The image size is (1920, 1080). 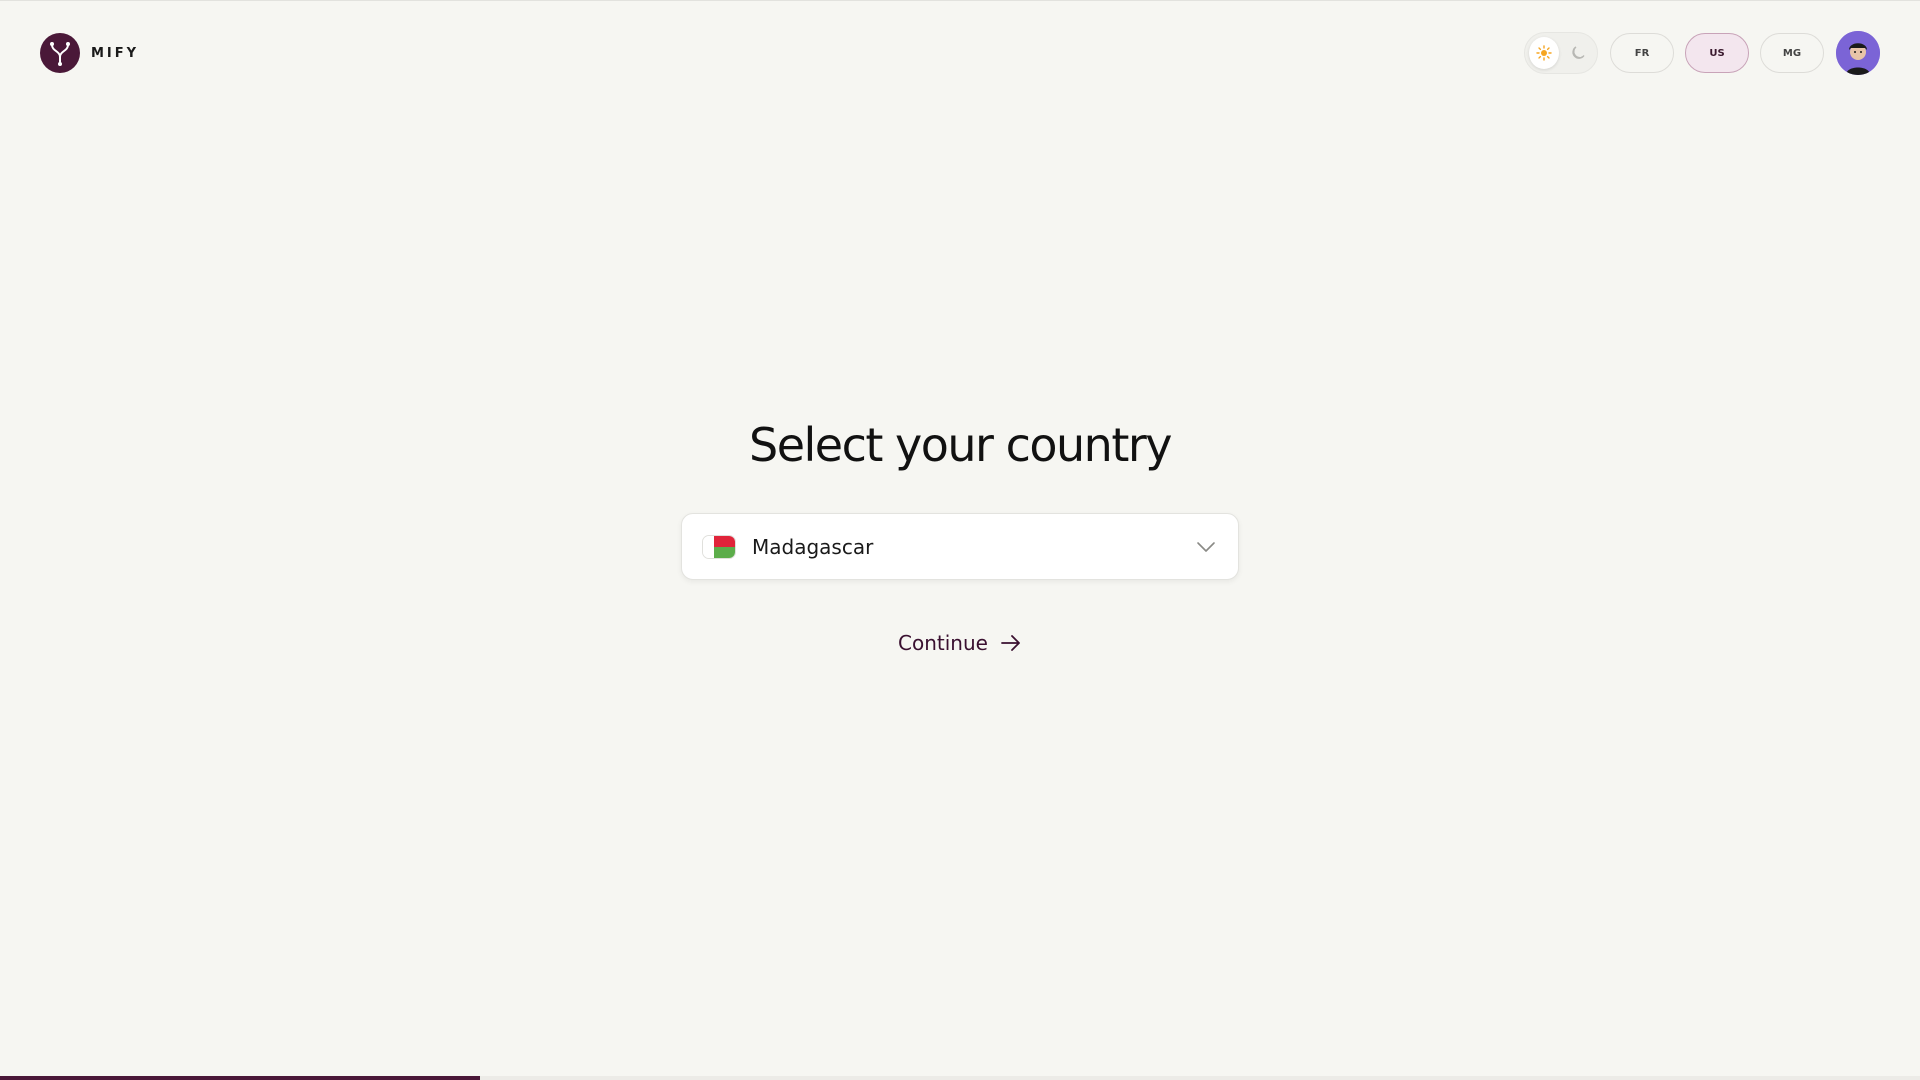 I want to click on continue-button: Continue, so click(x=960, y=643).